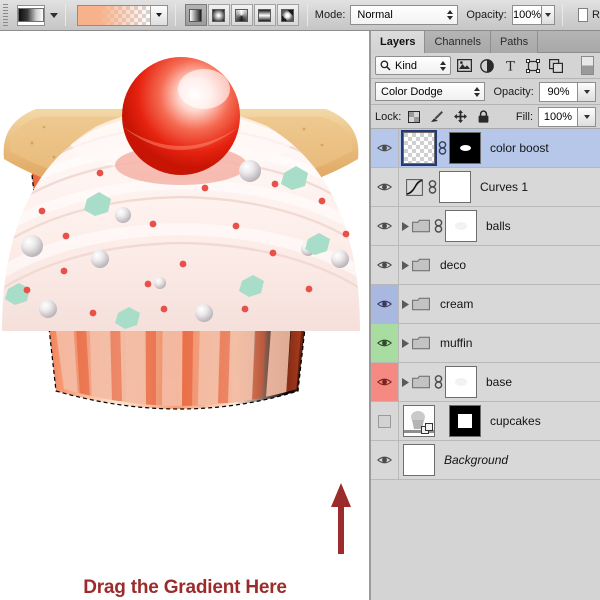 The height and width of the screenshot is (600, 600). Describe the element at coordinates (456, 343) in the screenshot. I see `layer-name: muffin` at that location.